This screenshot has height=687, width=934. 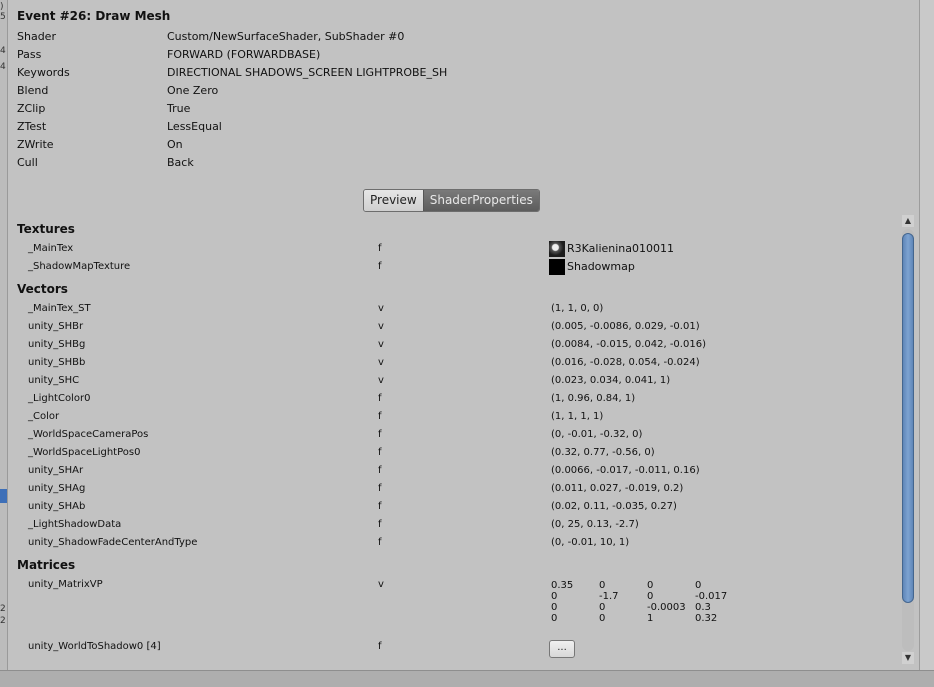 I want to click on property-value: (1, 1, 0, 0), so click(x=577, y=308).